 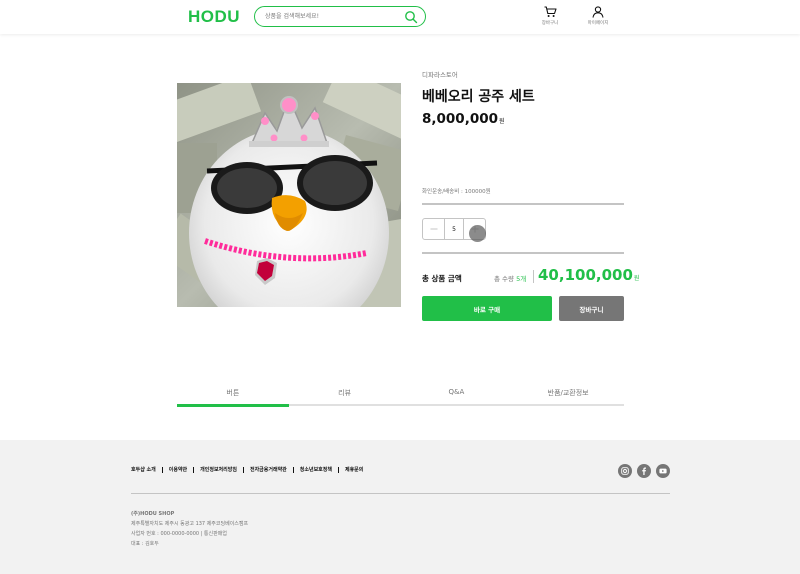 I want to click on mypage-label: 마이페이지, so click(x=598, y=23).